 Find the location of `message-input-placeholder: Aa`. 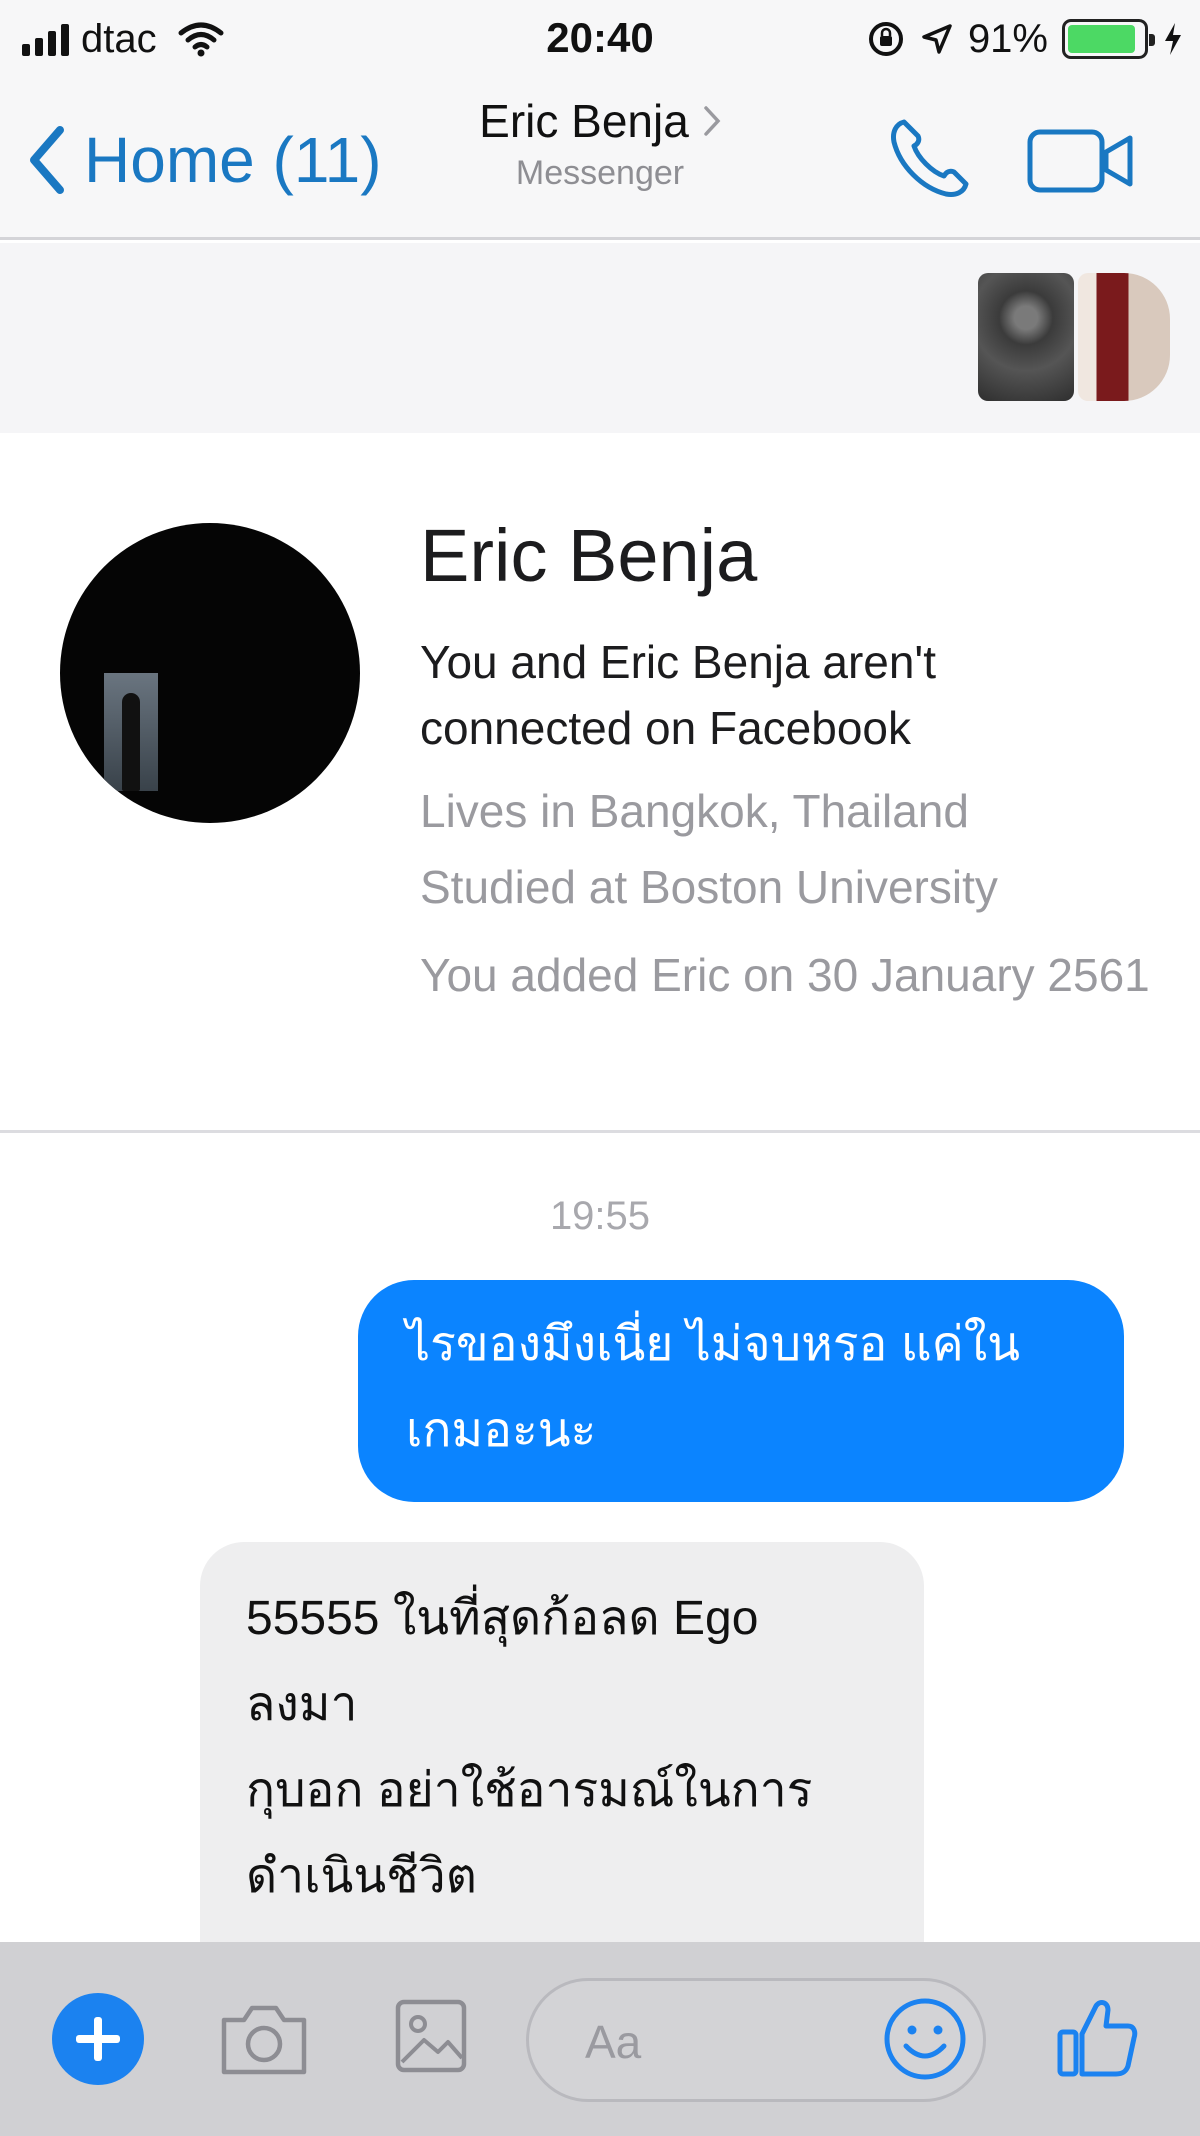

message-input-placeholder: Aa is located at coordinates (613, 2042).